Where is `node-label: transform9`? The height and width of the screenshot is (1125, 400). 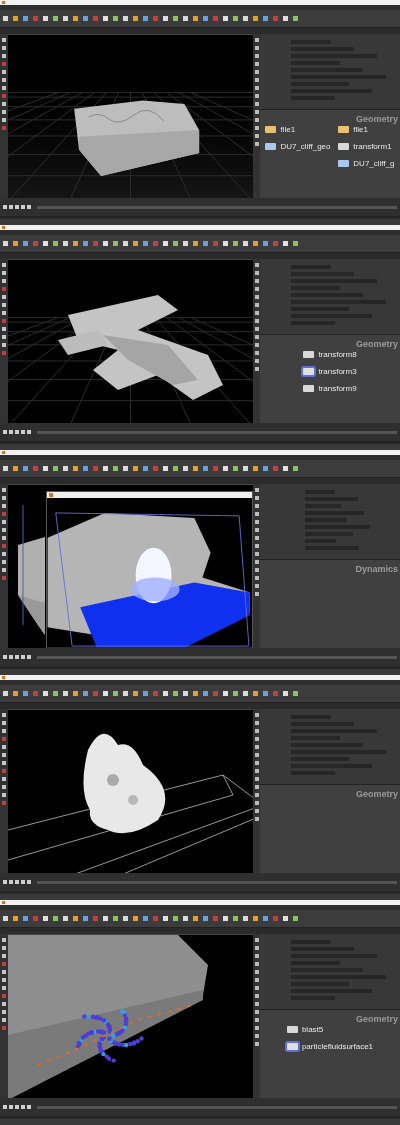
node-label: transform9 is located at coordinates (337, 388).